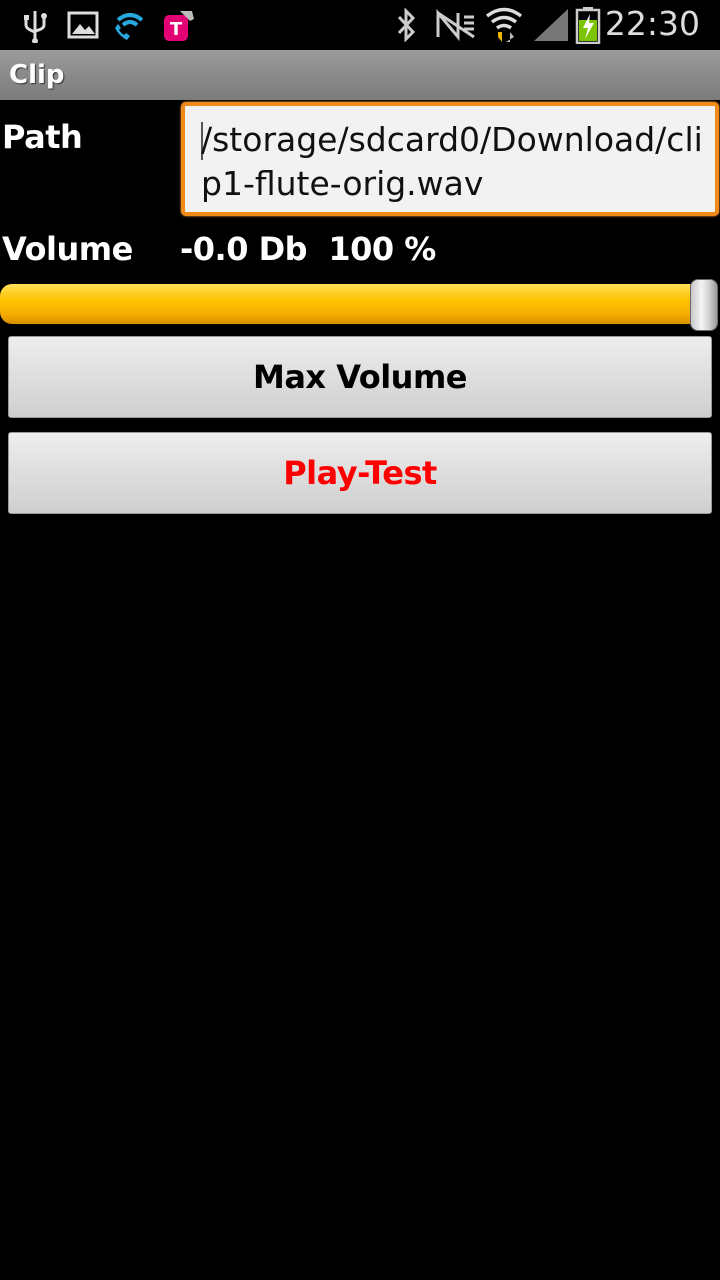  I want to click on volume-slider-thumb, so click(704, 305).